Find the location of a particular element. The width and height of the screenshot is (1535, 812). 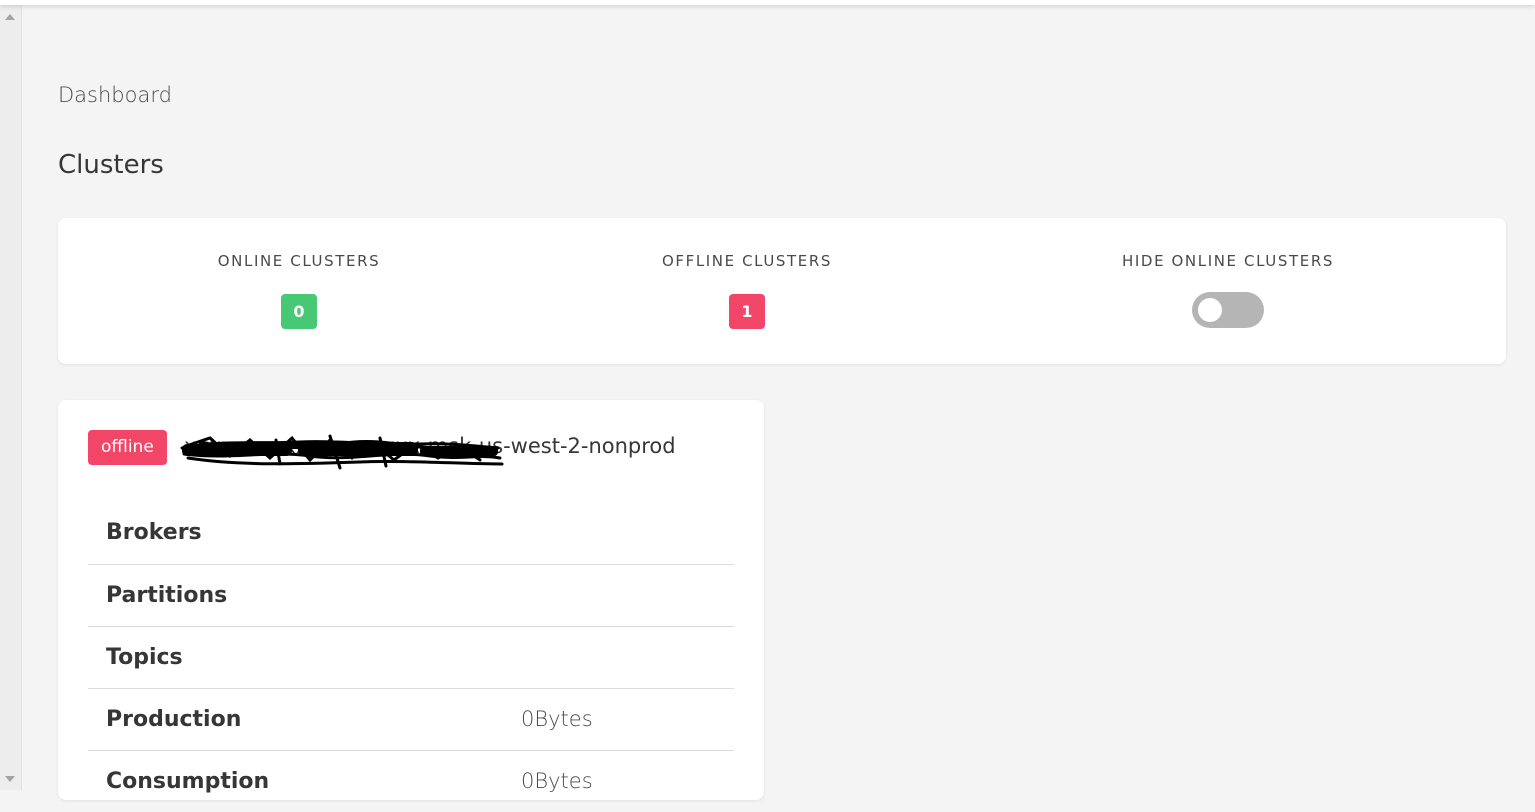

scroll-down-icon is located at coordinates (10, 779).